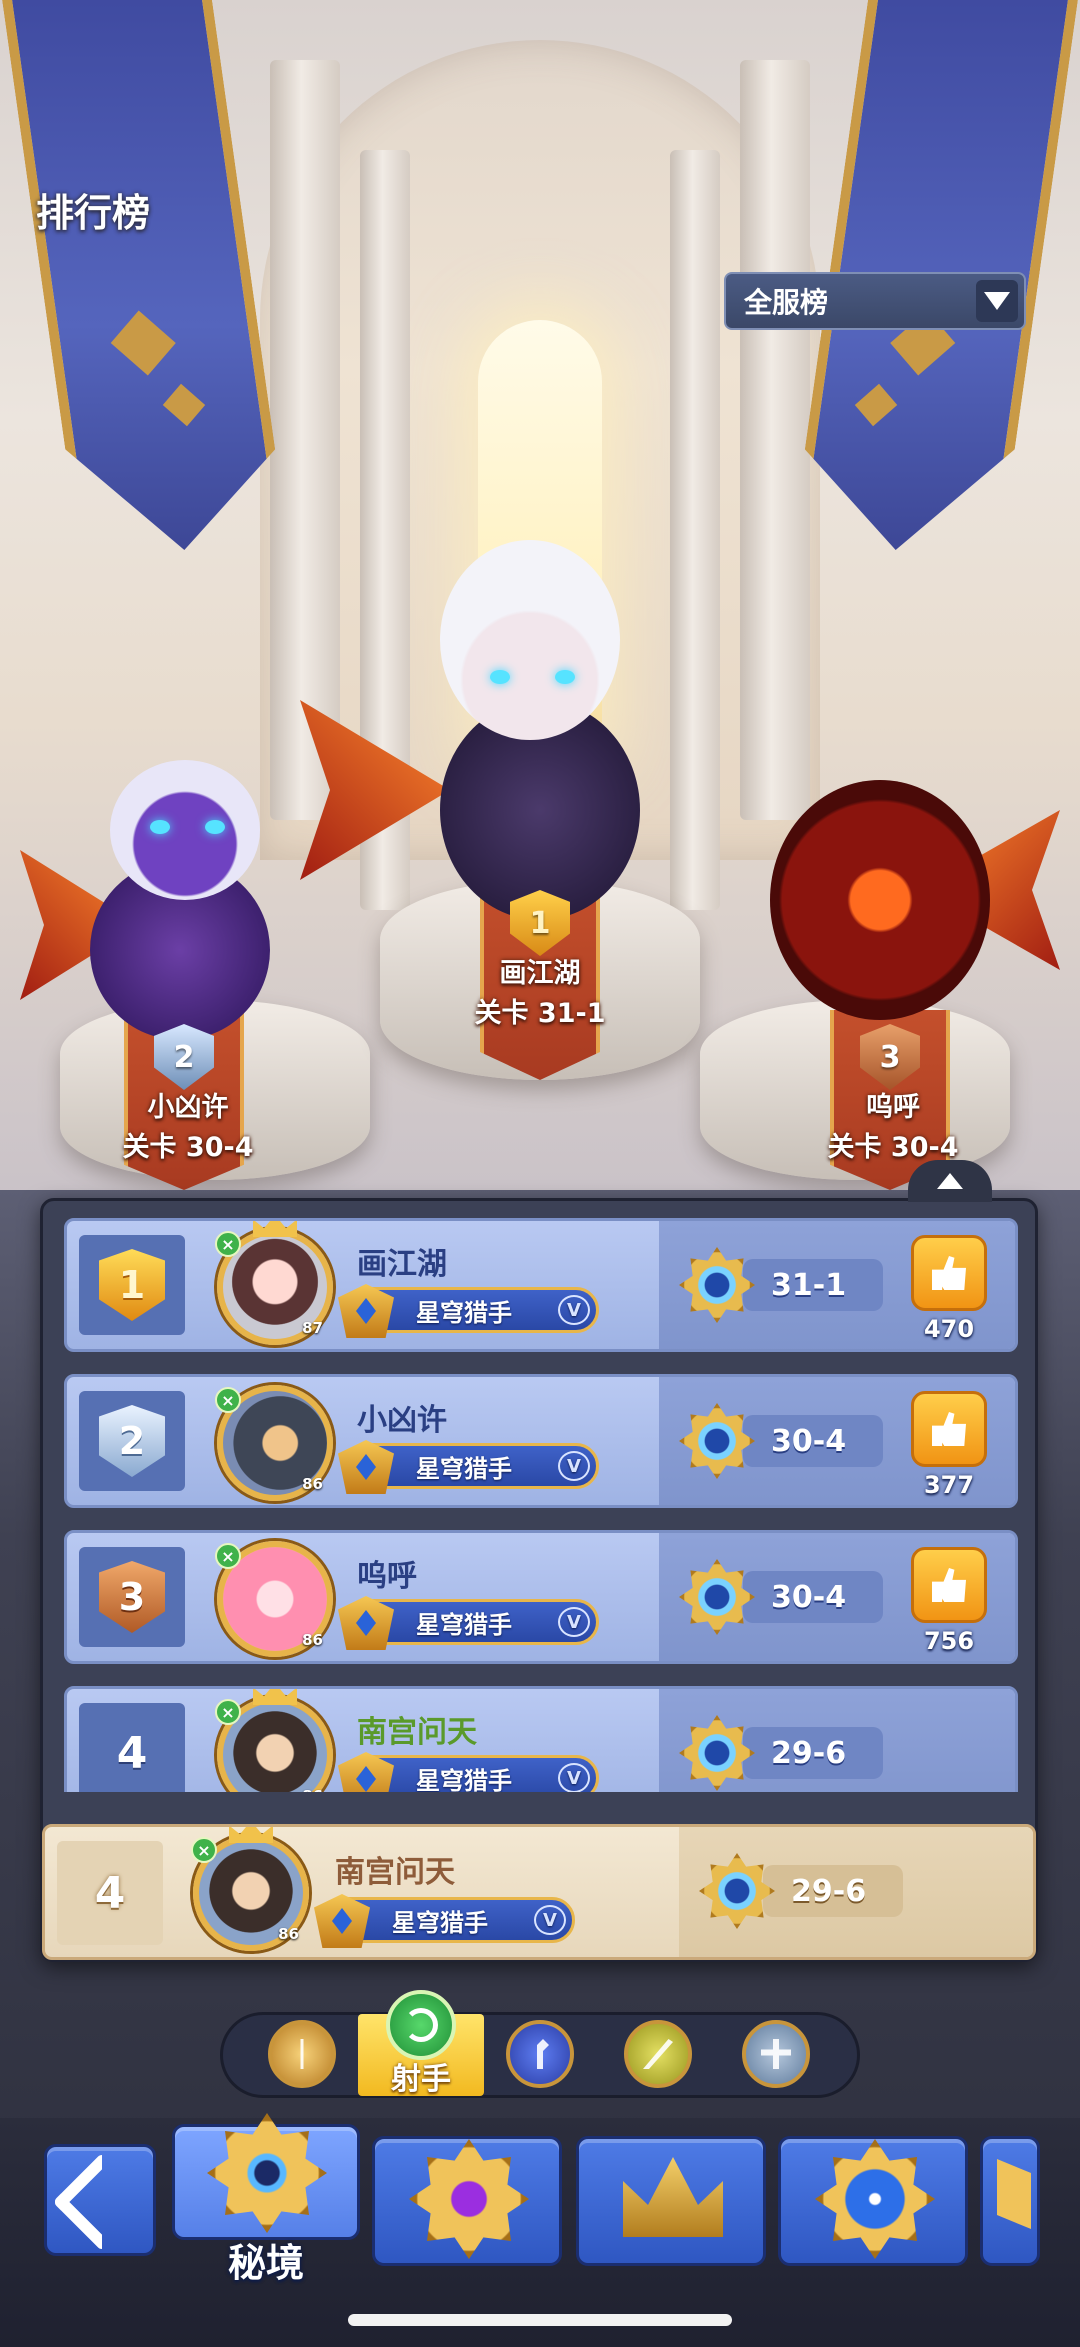  I want to click on chevron-down-icon, so click(997, 301).